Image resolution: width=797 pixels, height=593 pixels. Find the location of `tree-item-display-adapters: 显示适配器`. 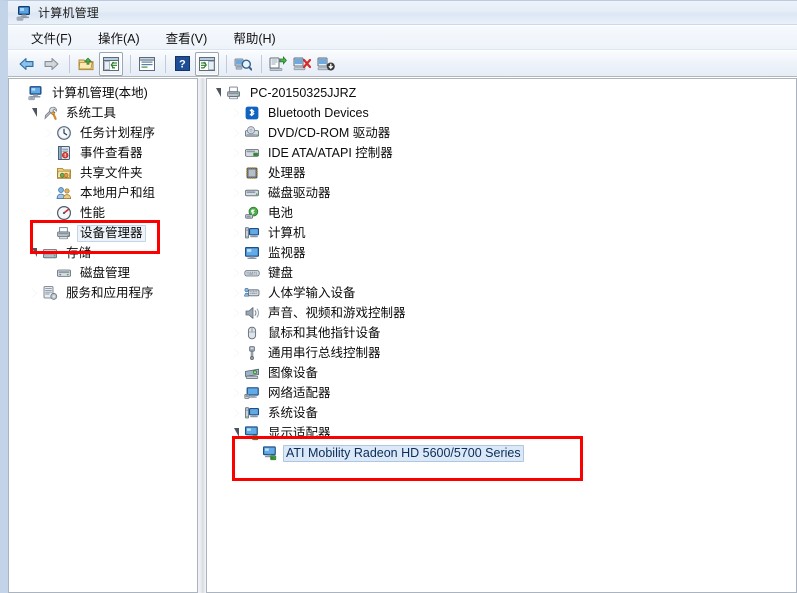

tree-item-display-adapters: 显示适配器 is located at coordinates (501, 433).